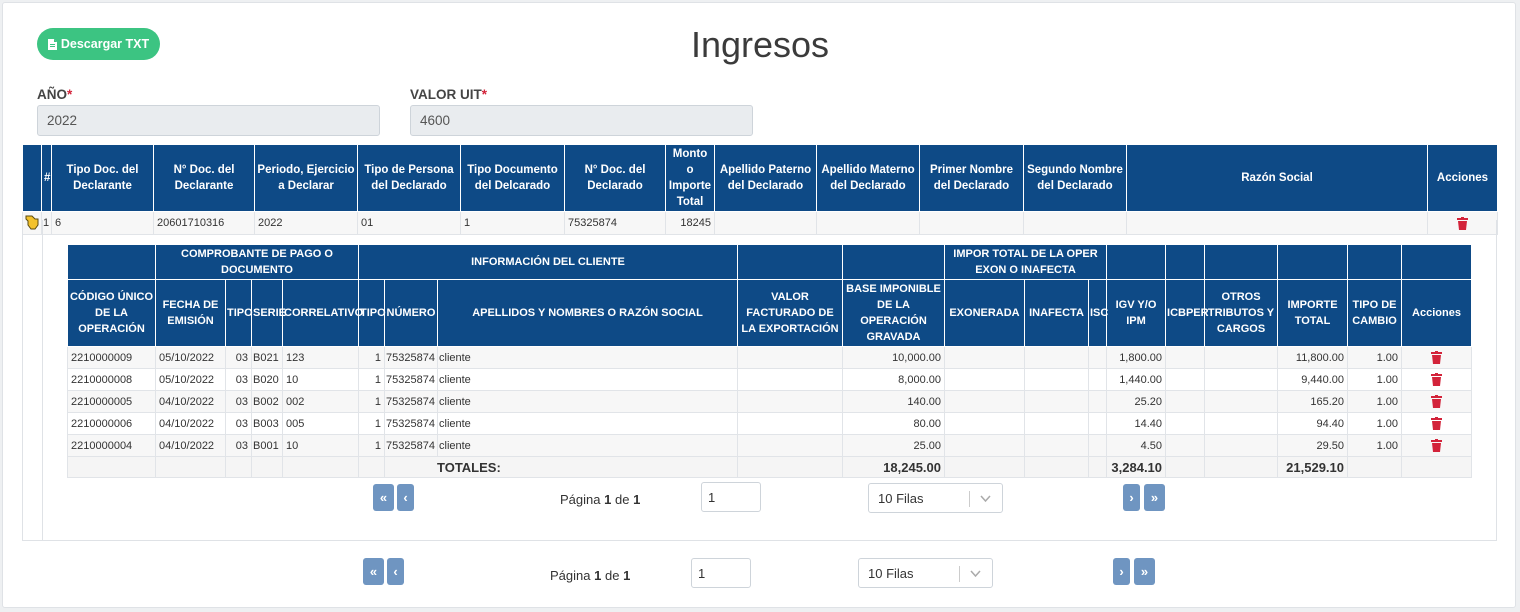  I want to click on cell-isc, so click(1097, 379).